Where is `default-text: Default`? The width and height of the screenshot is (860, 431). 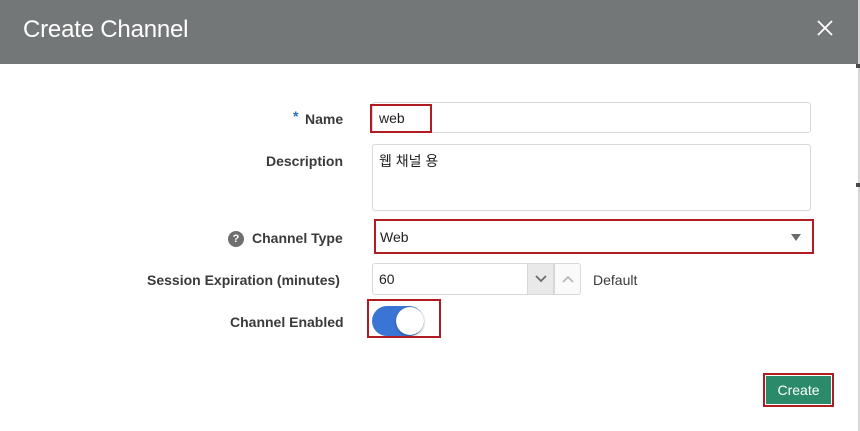
default-text: Default is located at coordinates (615, 280).